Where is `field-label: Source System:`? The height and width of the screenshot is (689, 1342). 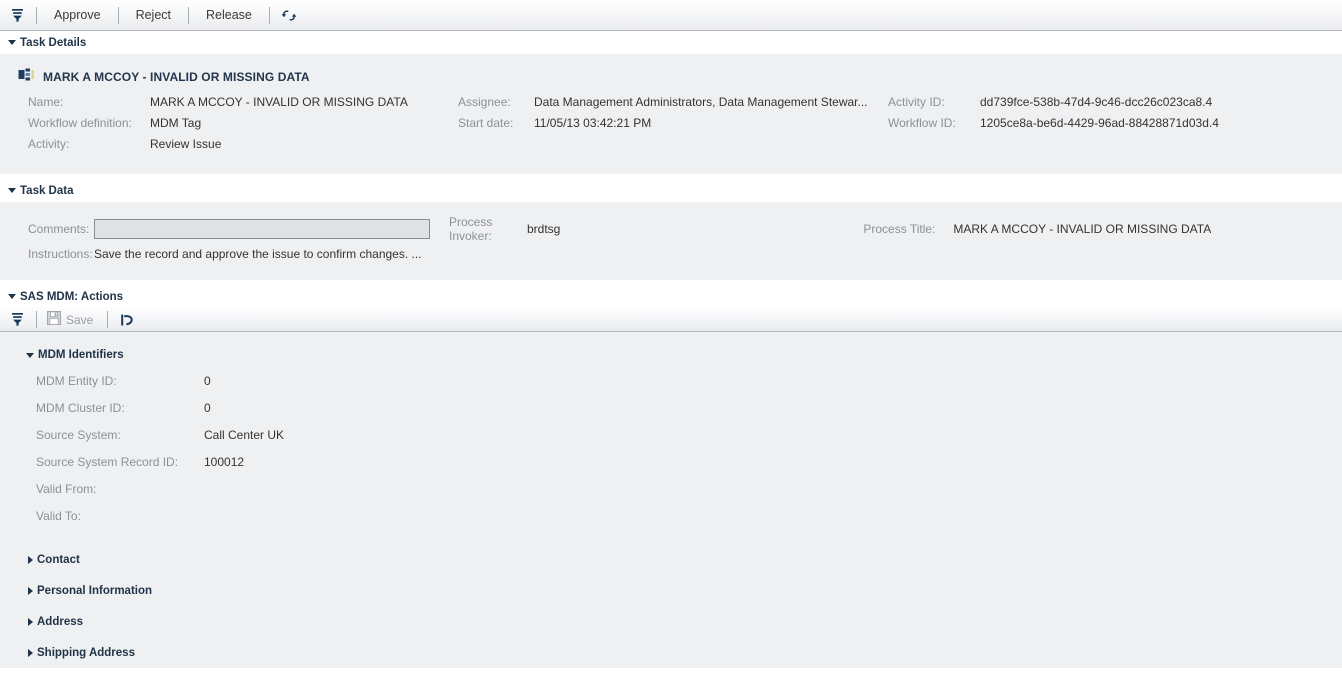
field-label: Source System: is located at coordinates (78, 435).